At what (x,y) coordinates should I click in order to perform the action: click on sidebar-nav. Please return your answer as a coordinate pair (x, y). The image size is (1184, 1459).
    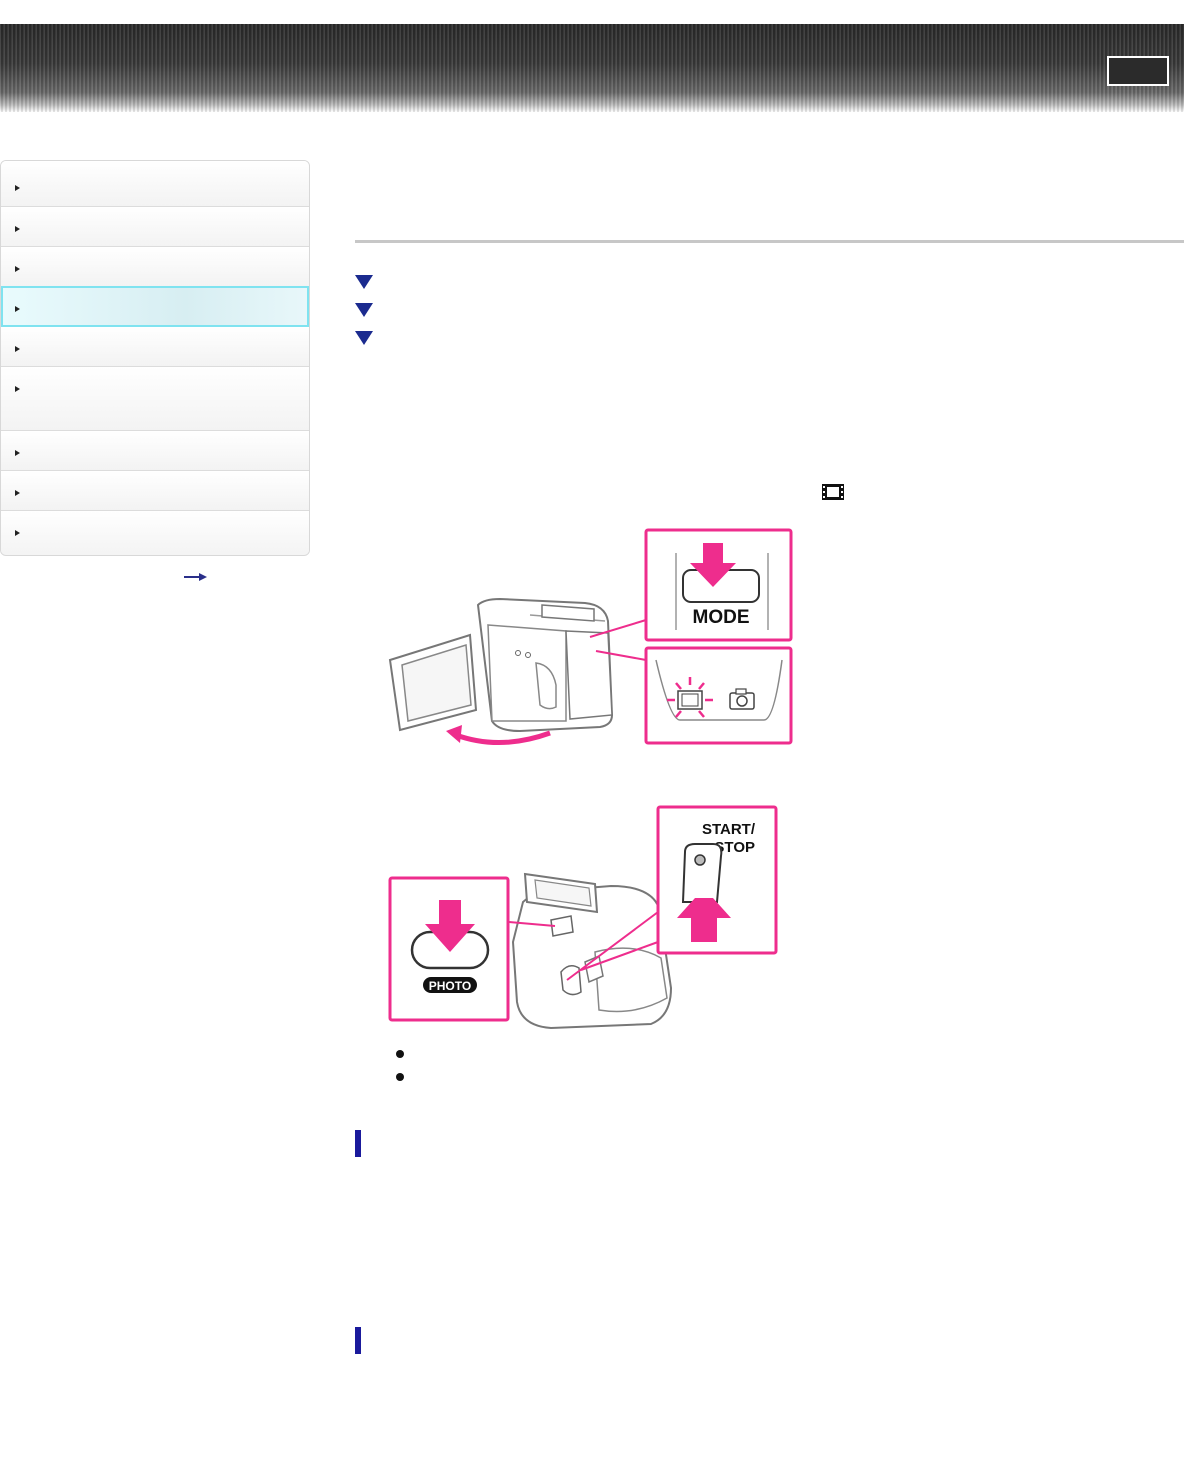
    Looking at the image, I should click on (155, 358).